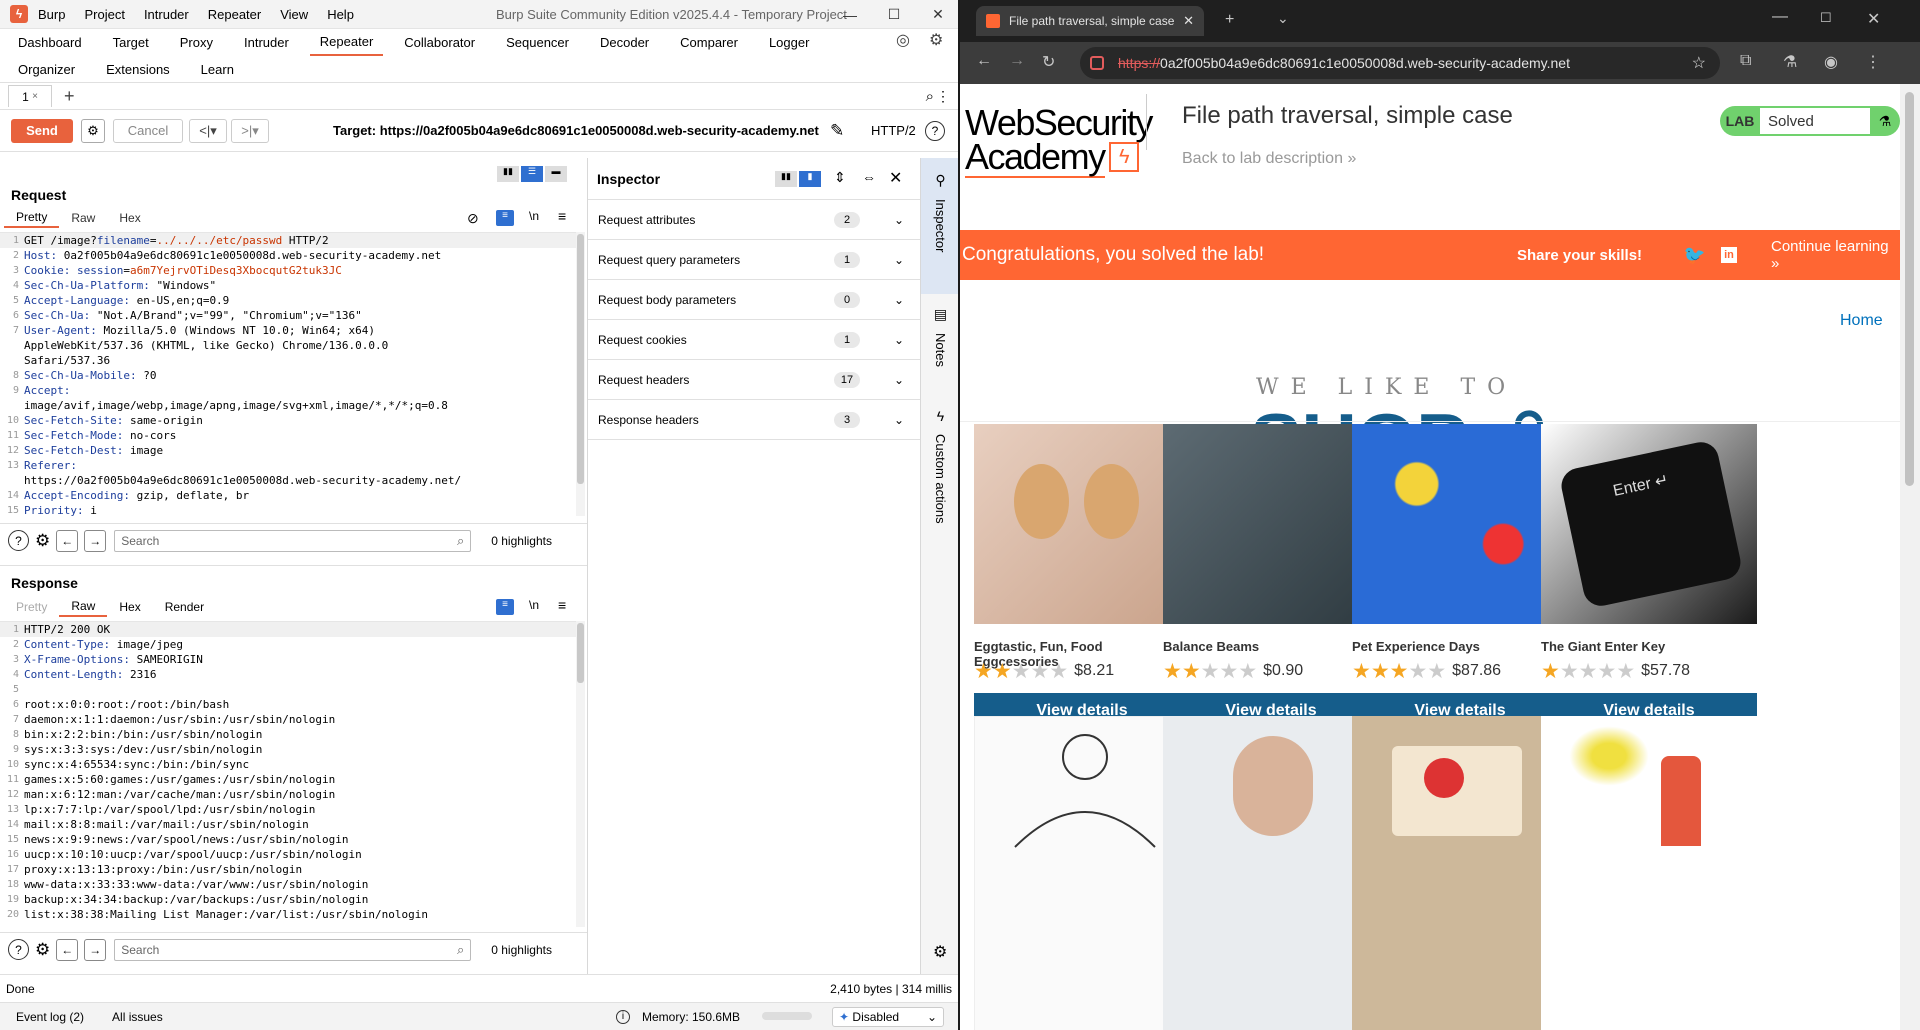  Describe the element at coordinates (840, 177) in the screenshot. I see `expand-all-icon: ⇕` at that location.